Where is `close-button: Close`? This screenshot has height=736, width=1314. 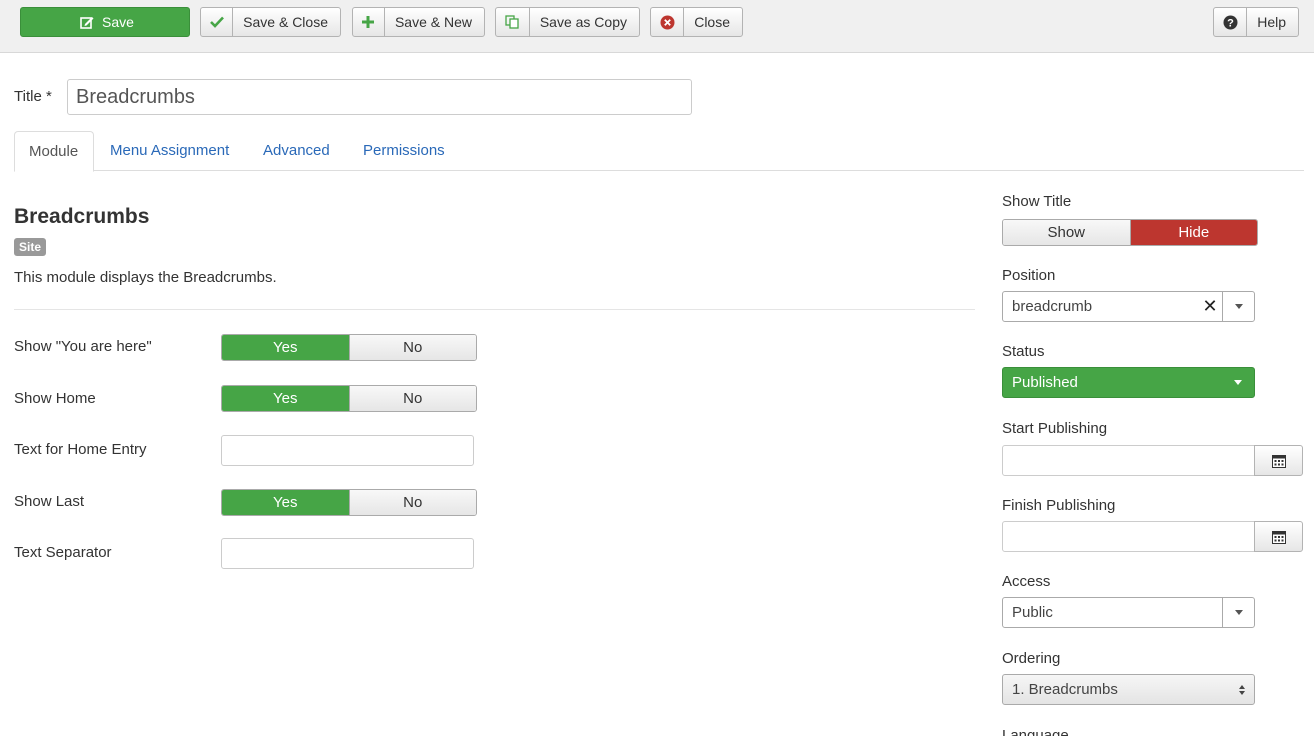
close-button: Close is located at coordinates (696, 22).